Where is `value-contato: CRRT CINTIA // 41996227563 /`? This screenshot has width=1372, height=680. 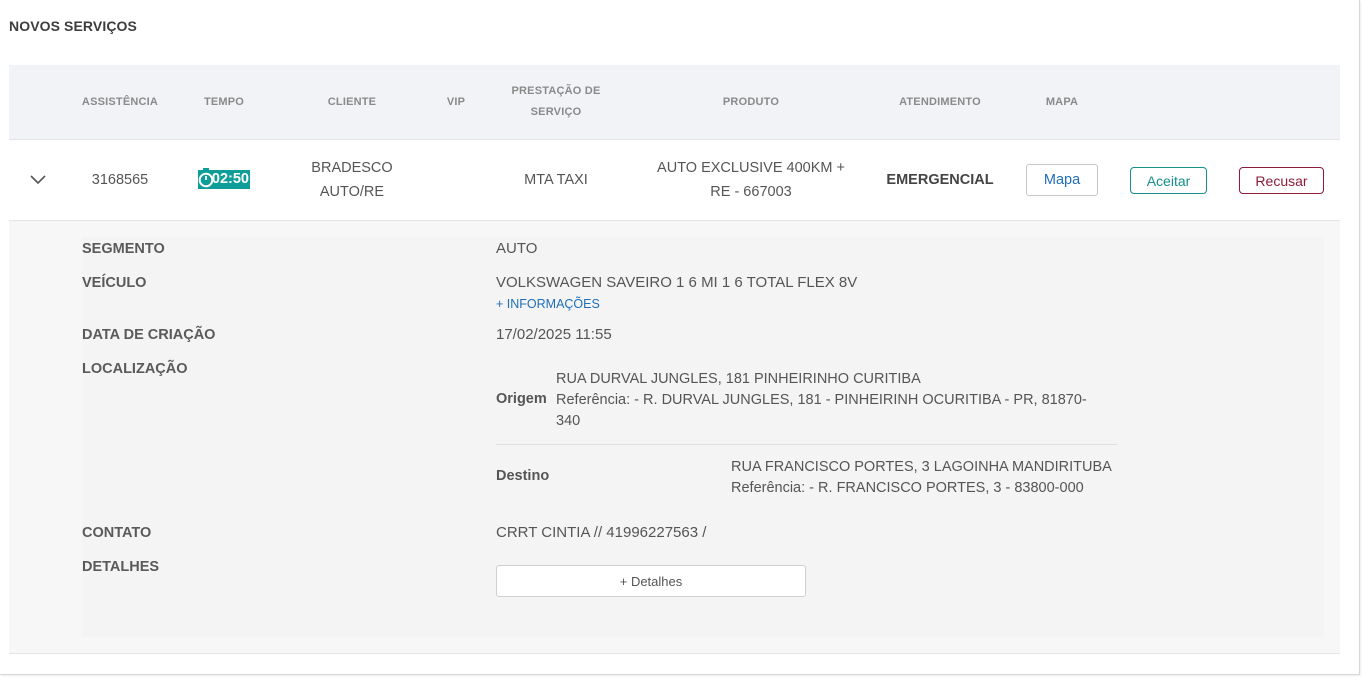 value-contato: CRRT CINTIA // 41996227563 / is located at coordinates (601, 532).